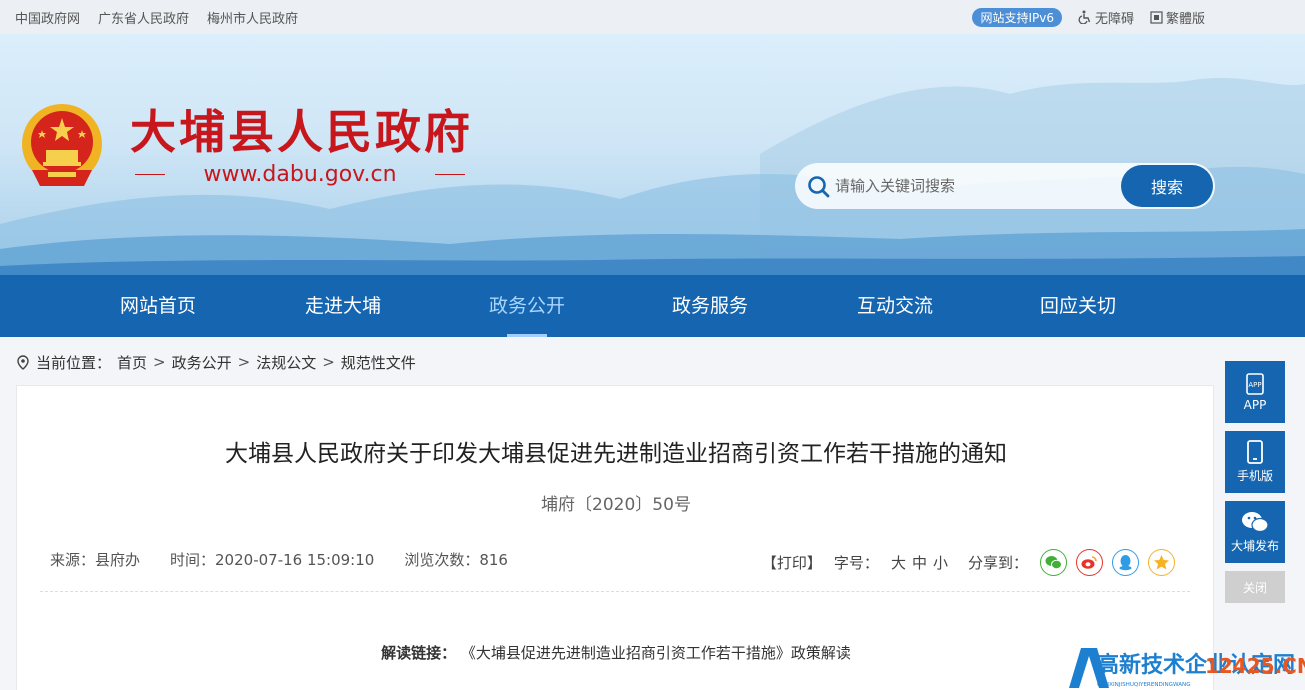  I want to click on breadcrumb: 当前位置： 首页 > 政务公开 > 法规公文 > 规范性文件, so click(216, 362).